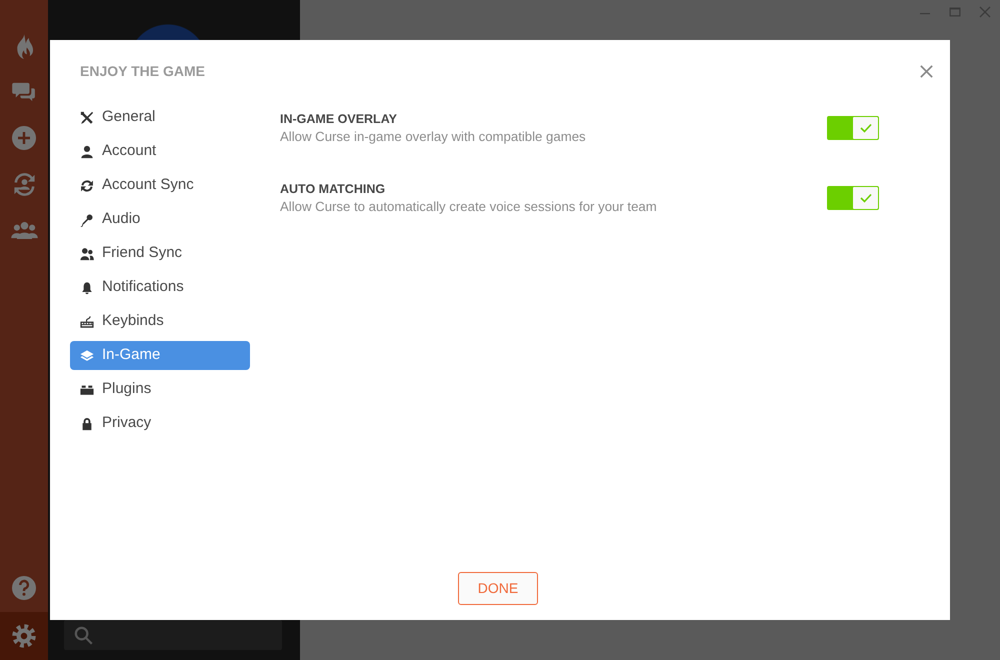 The width and height of the screenshot is (1000, 660). I want to click on search-field, so click(173, 635).